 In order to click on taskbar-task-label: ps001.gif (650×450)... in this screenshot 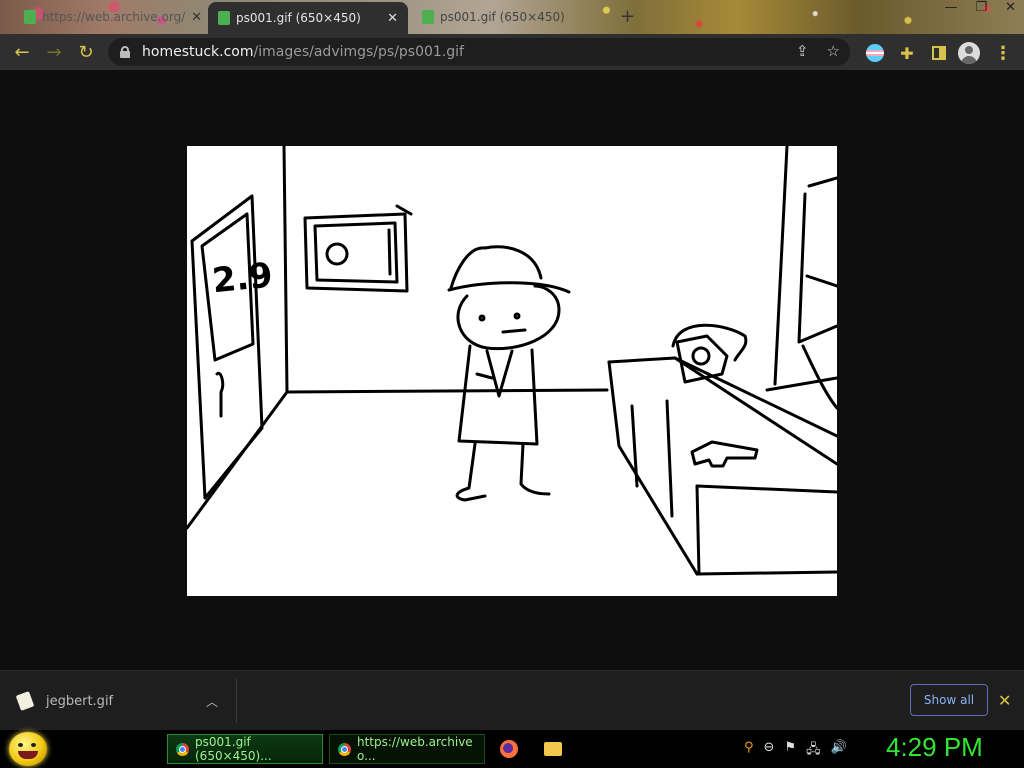, I will do `click(233, 749)`.